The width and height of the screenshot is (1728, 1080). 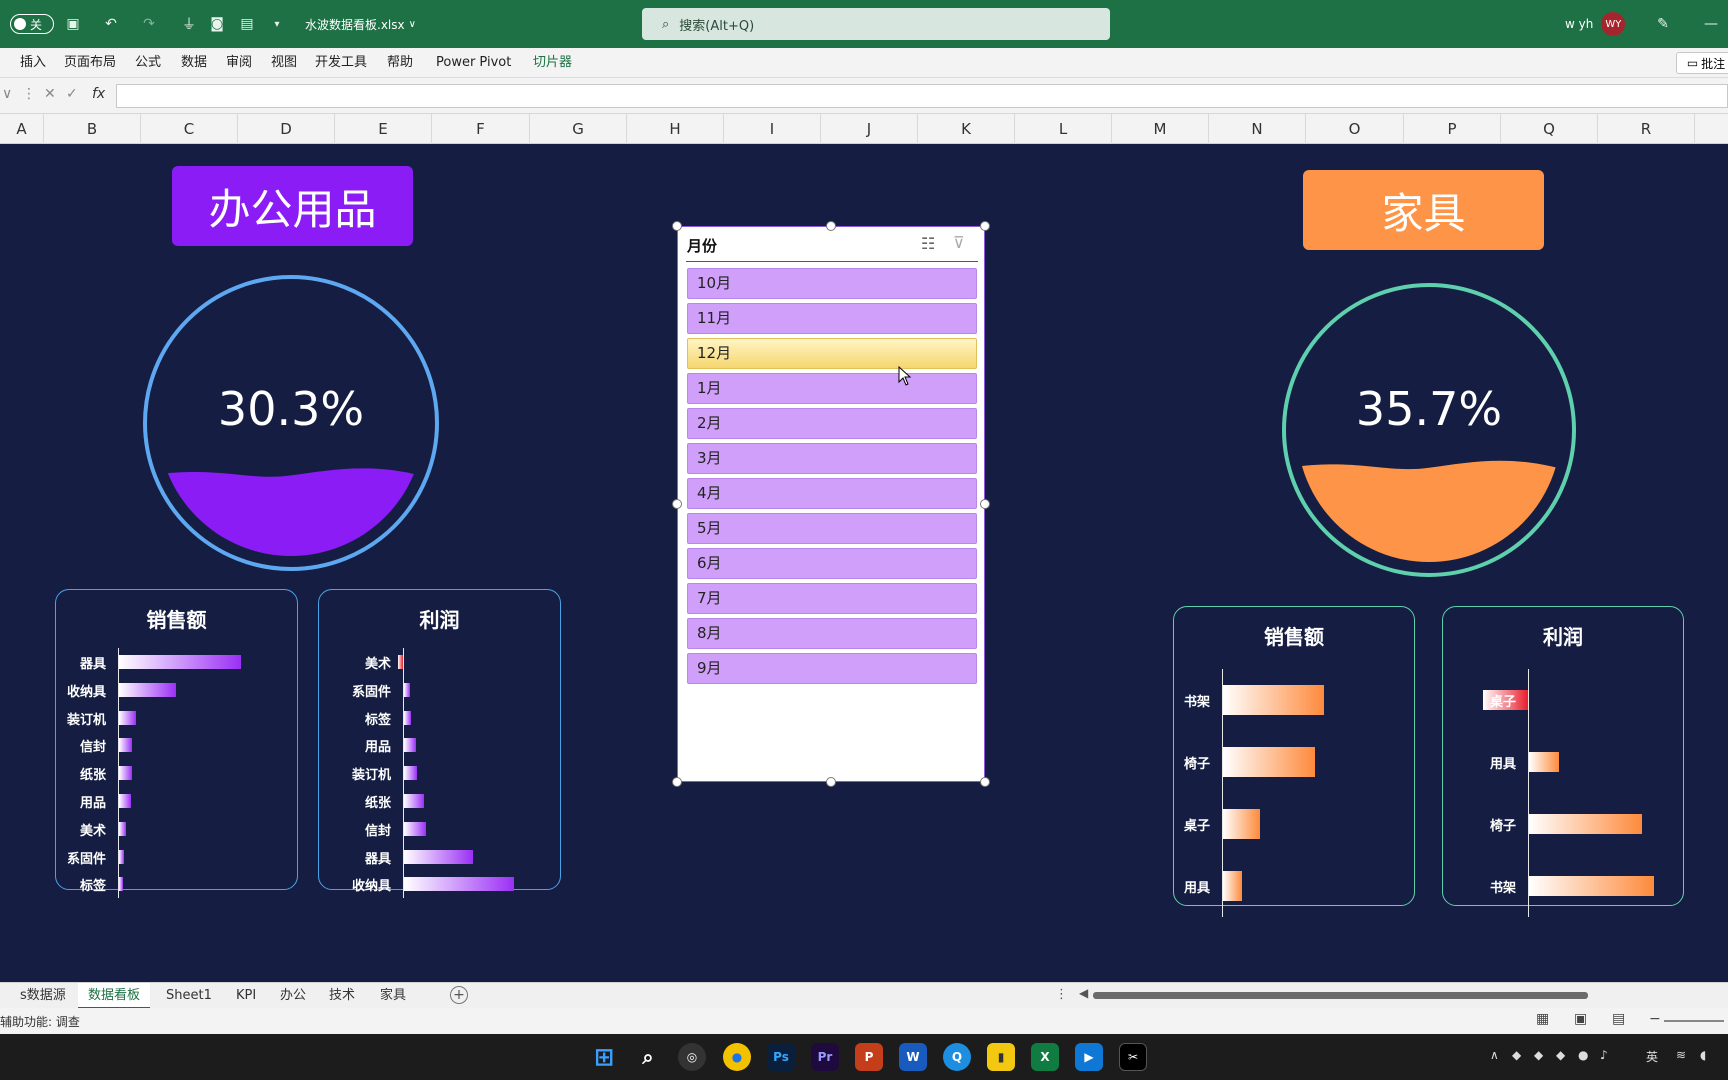 I want to click on column-header-j: J, so click(x=869, y=129).